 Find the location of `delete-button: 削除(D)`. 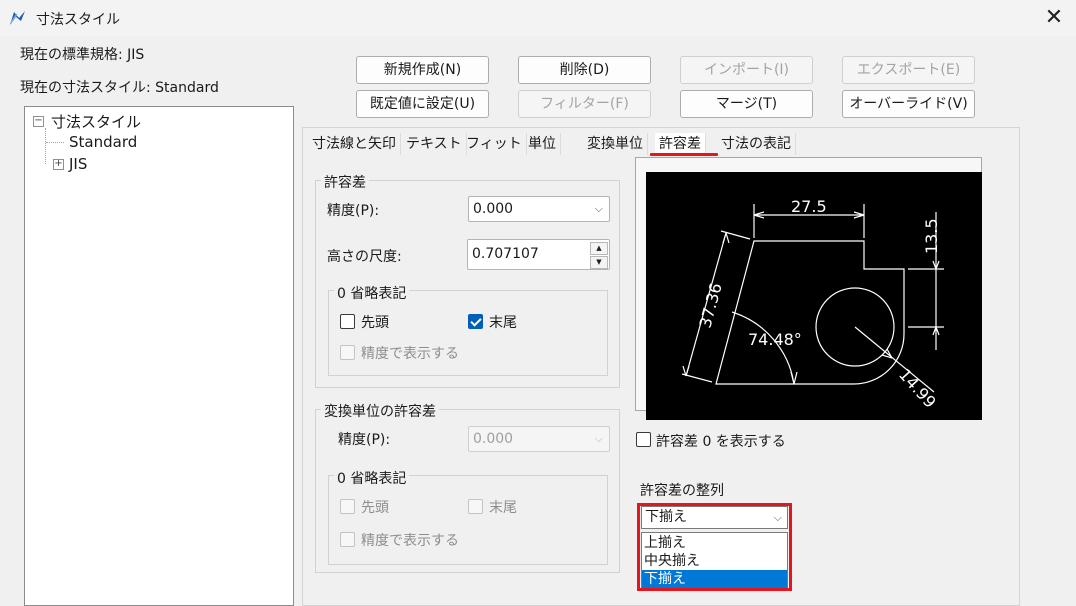

delete-button: 削除(D) is located at coordinates (584, 70).